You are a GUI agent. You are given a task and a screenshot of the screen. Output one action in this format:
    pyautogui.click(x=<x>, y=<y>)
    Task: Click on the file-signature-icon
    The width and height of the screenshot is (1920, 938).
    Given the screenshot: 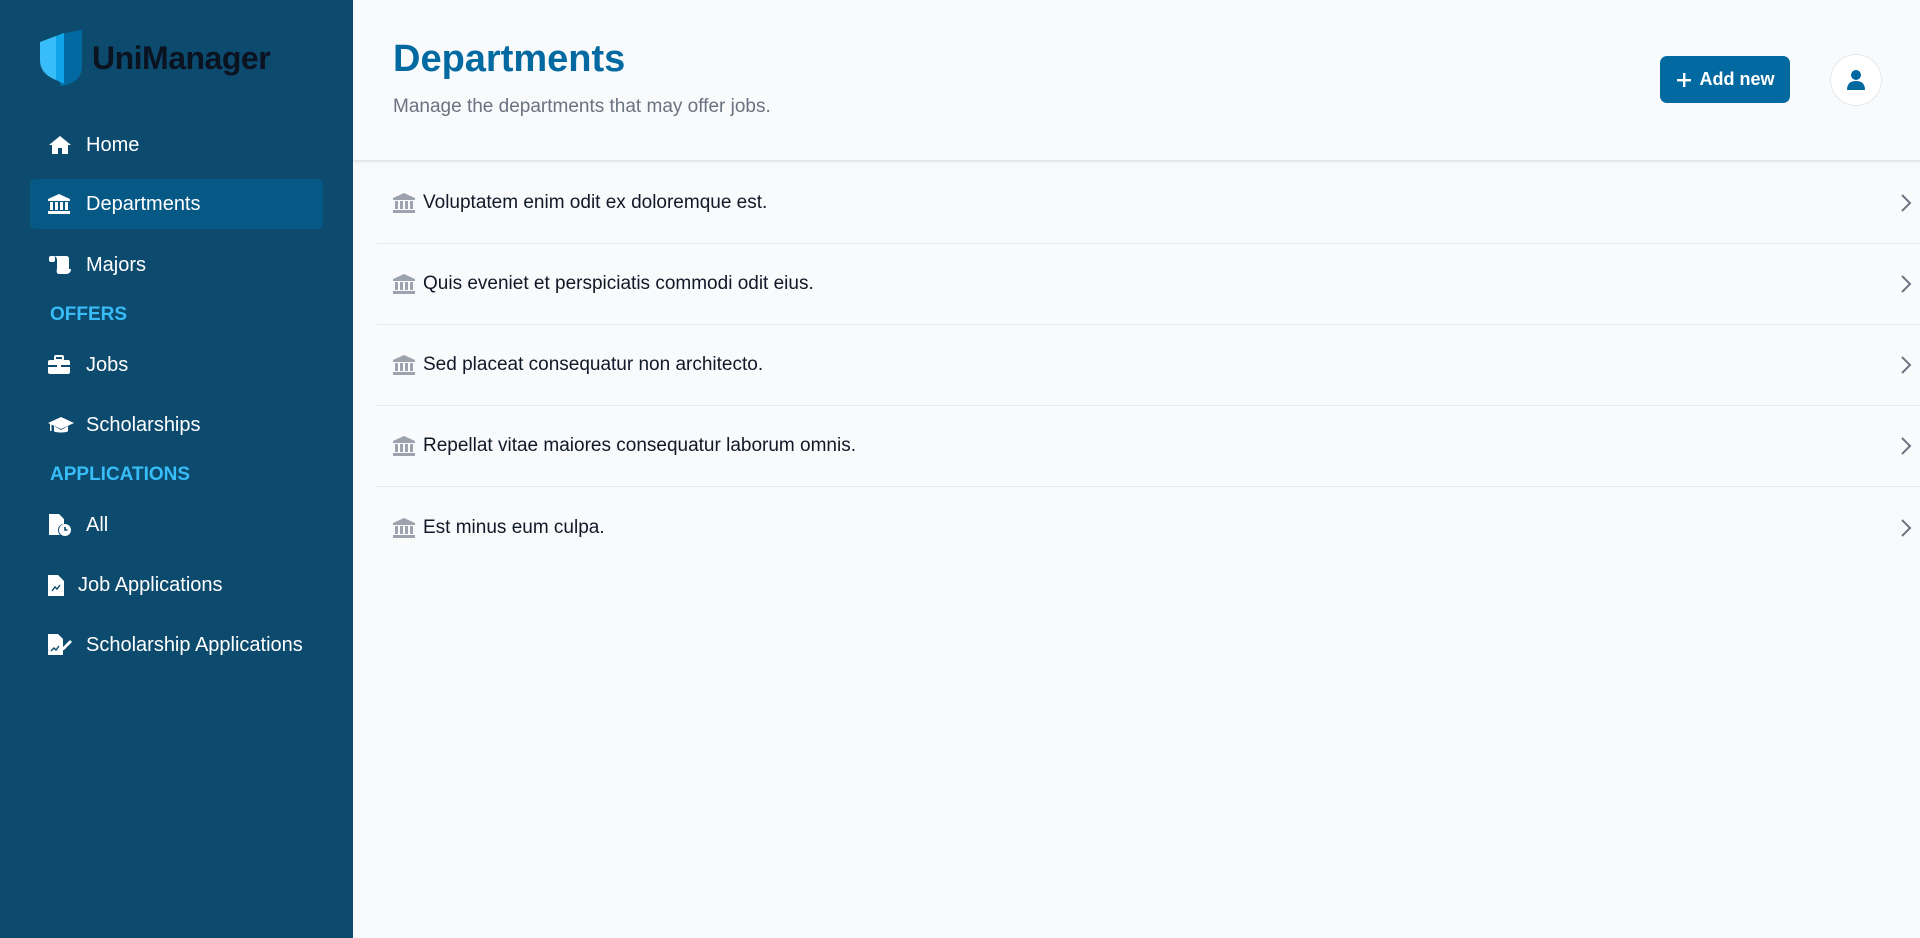 What is the action you would take?
    pyautogui.click(x=61, y=645)
    